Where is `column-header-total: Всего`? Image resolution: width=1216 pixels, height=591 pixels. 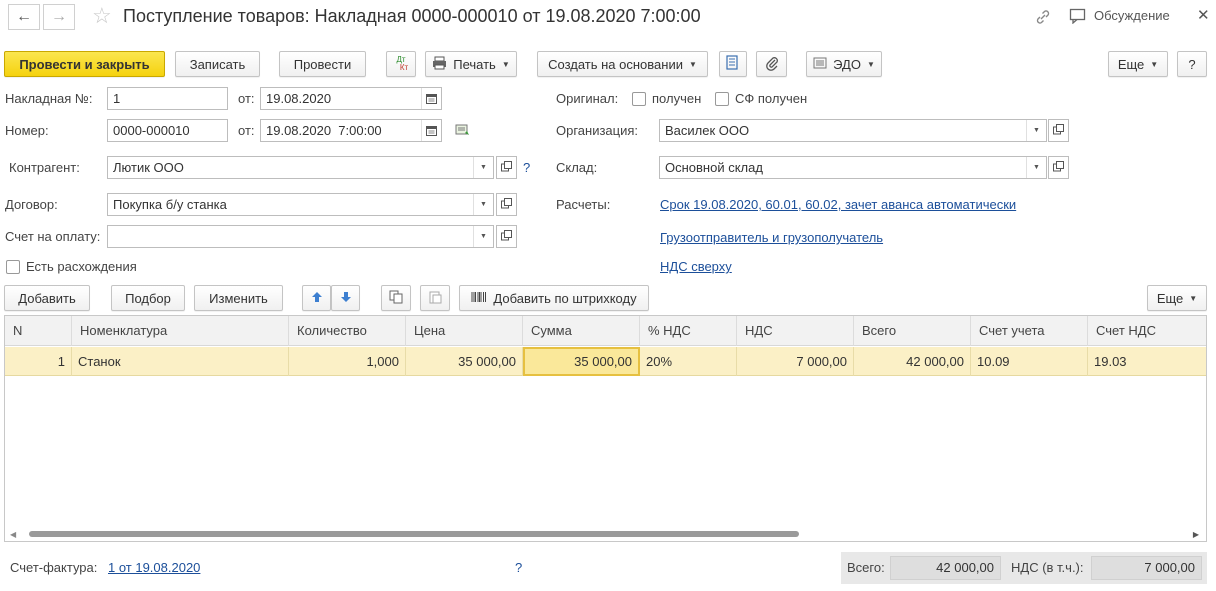
column-header-total: Всего is located at coordinates (912, 331).